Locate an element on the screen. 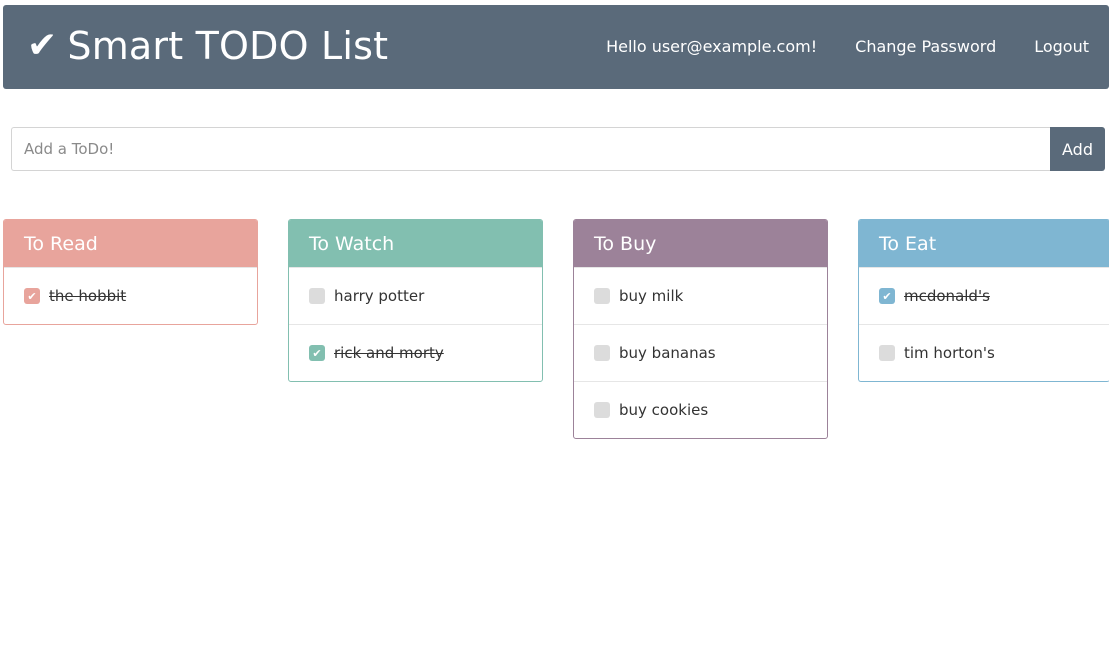 Image resolution: width=1109 pixels, height=653 pixels. list-title: To Eat is located at coordinates (908, 243).